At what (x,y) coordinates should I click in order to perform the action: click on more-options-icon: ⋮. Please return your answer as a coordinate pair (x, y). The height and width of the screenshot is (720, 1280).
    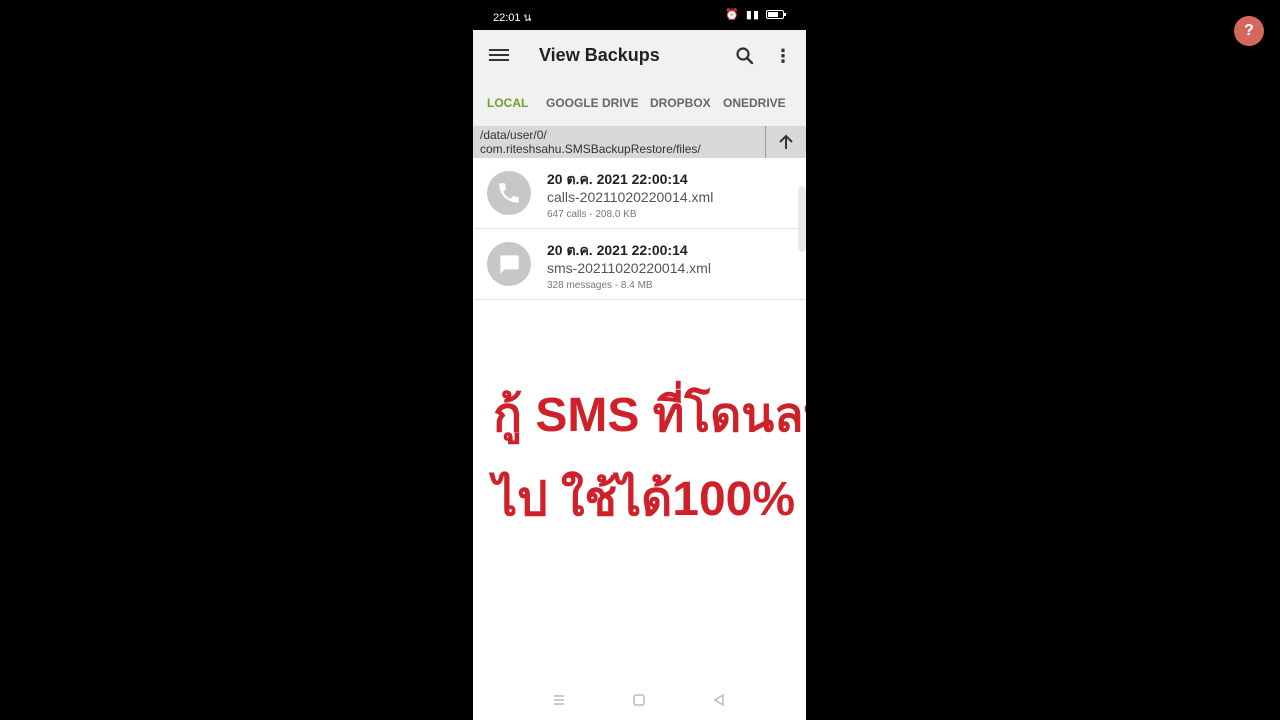
    Looking at the image, I should click on (783, 56).